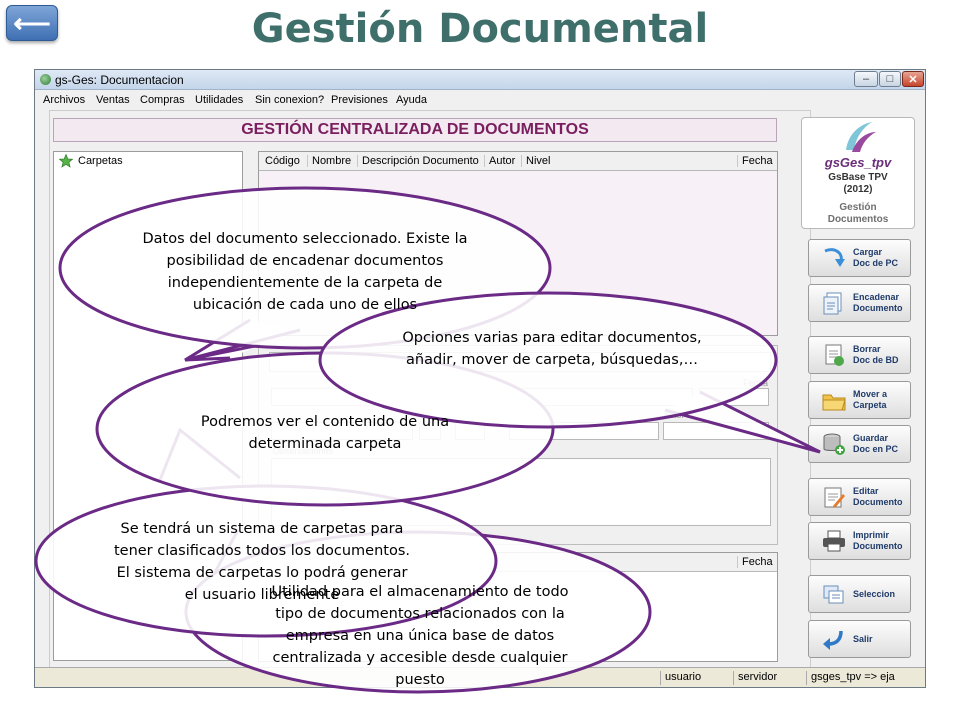 The width and height of the screenshot is (960, 720). Describe the element at coordinates (870, 394) in the screenshot. I see `mover-line1: Mover a` at that location.